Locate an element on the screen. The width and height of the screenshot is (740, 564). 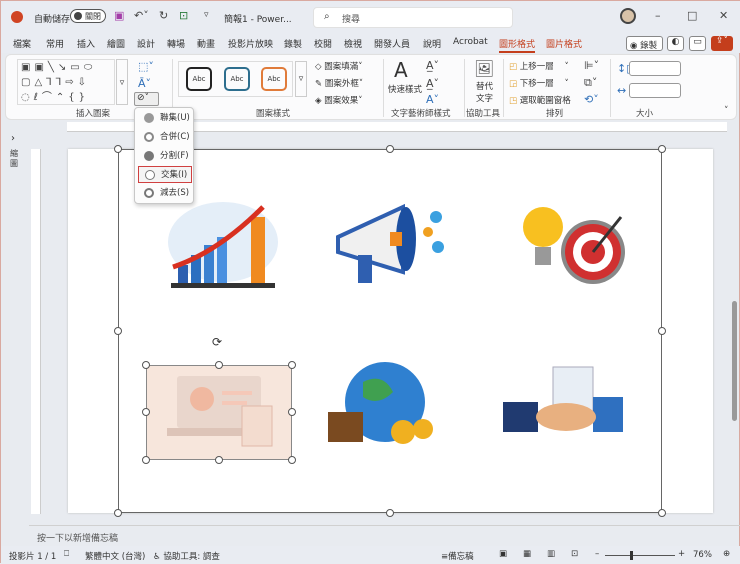
width-input is located at coordinates (655, 90).